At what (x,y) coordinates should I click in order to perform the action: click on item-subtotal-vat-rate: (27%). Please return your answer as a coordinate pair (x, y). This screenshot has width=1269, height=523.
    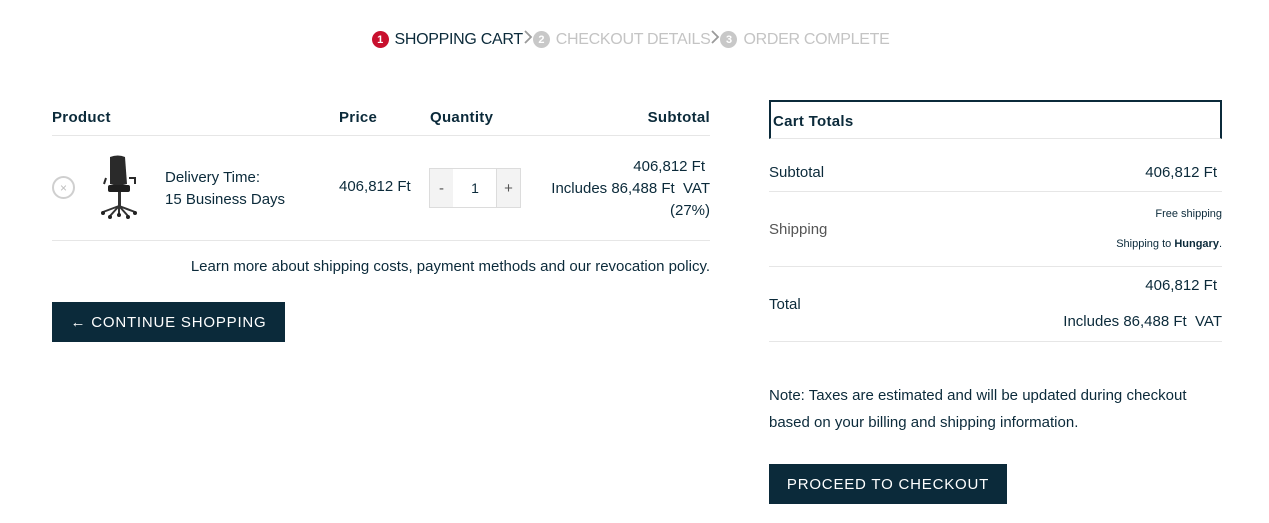
    Looking at the image, I should click on (689, 210).